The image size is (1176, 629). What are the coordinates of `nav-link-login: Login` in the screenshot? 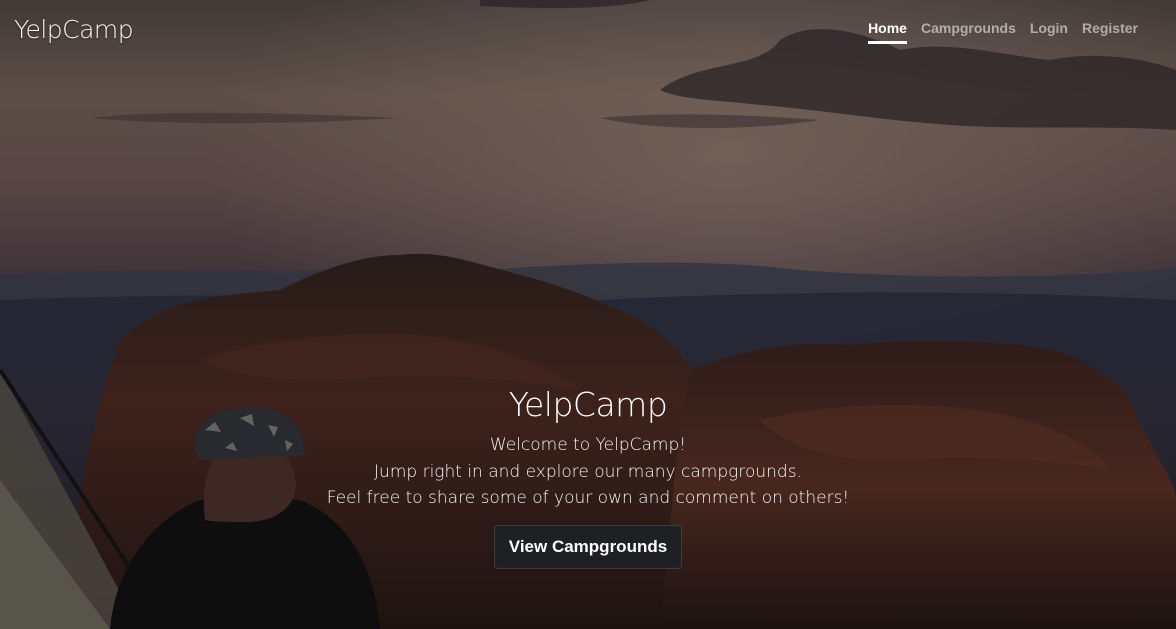 It's located at (1049, 32).